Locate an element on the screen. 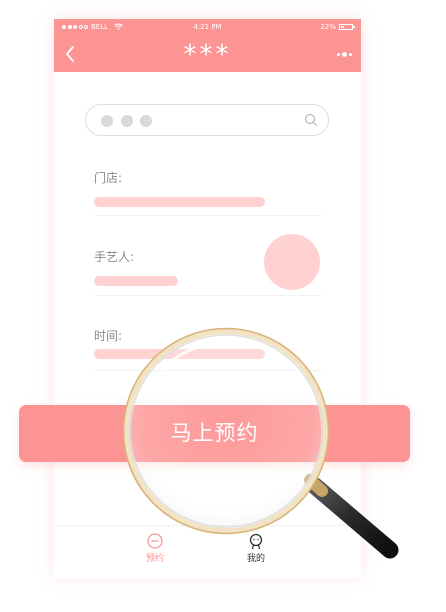 The width and height of the screenshot is (446, 612). battery-percent: 22% is located at coordinates (328, 27).